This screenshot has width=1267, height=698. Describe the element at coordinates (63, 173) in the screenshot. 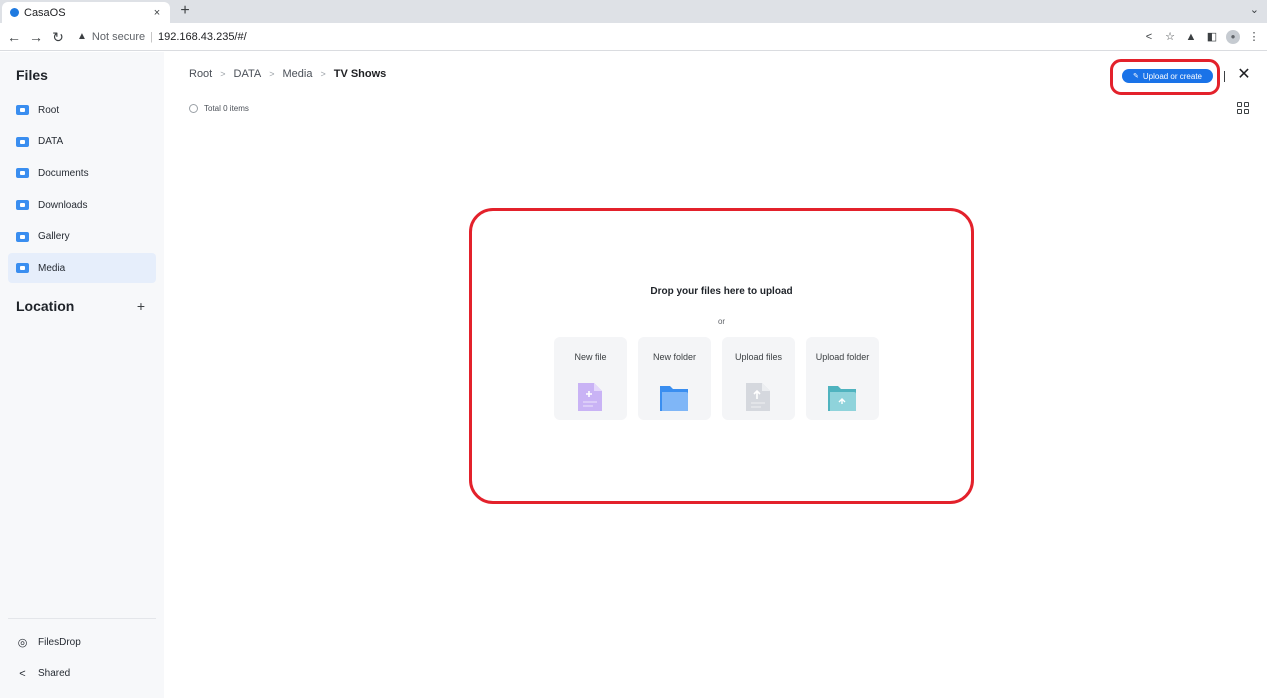

I see `sidebar-item-label: Documents` at that location.